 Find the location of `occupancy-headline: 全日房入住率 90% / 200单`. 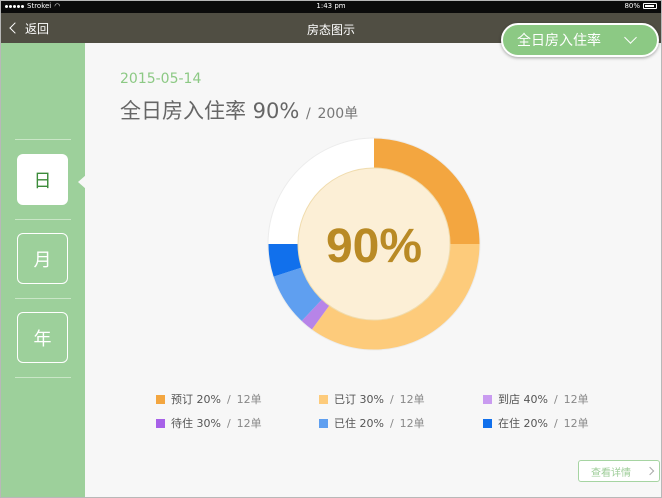

occupancy-headline: 全日房入住率 90% / 200单 is located at coordinates (239, 110).